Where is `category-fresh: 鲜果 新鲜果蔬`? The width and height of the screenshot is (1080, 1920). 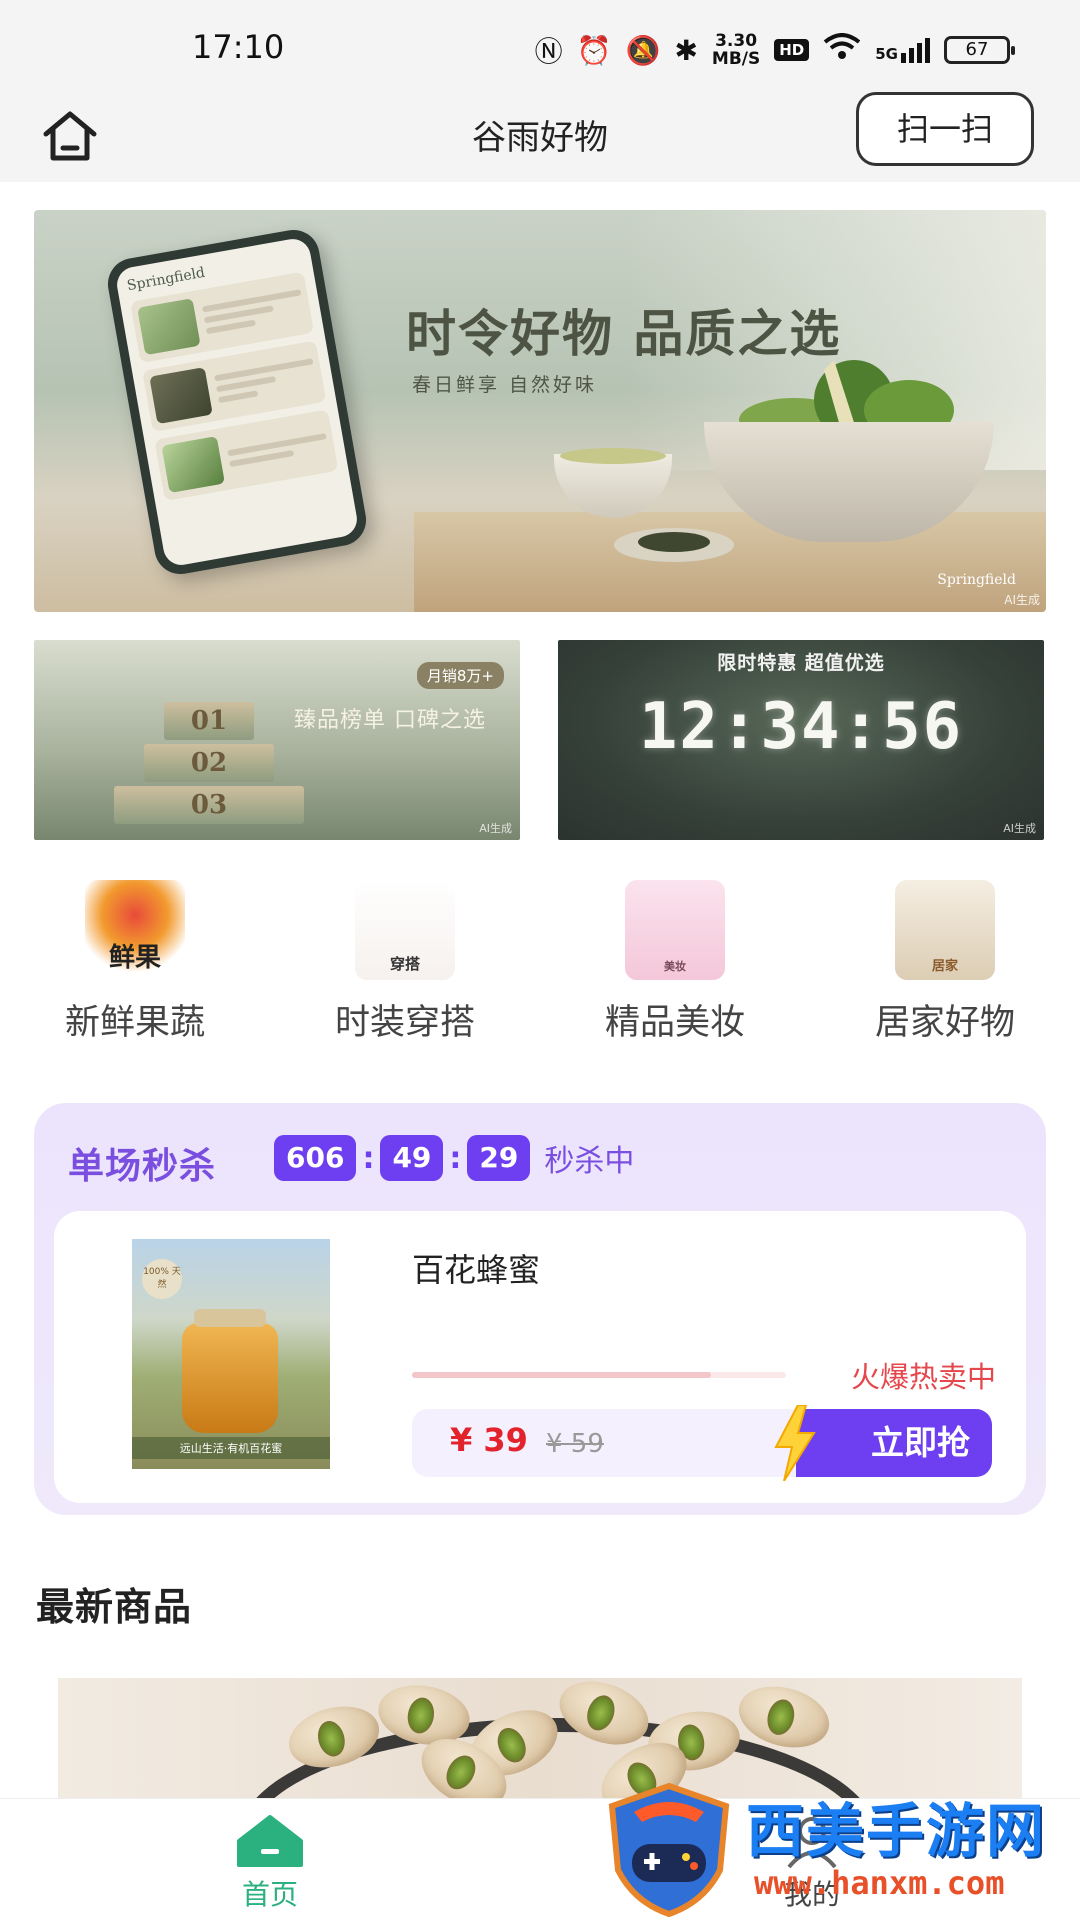
category-fresh: 鲜果 新鲜果蔬 is located at coordinates (135, 962).